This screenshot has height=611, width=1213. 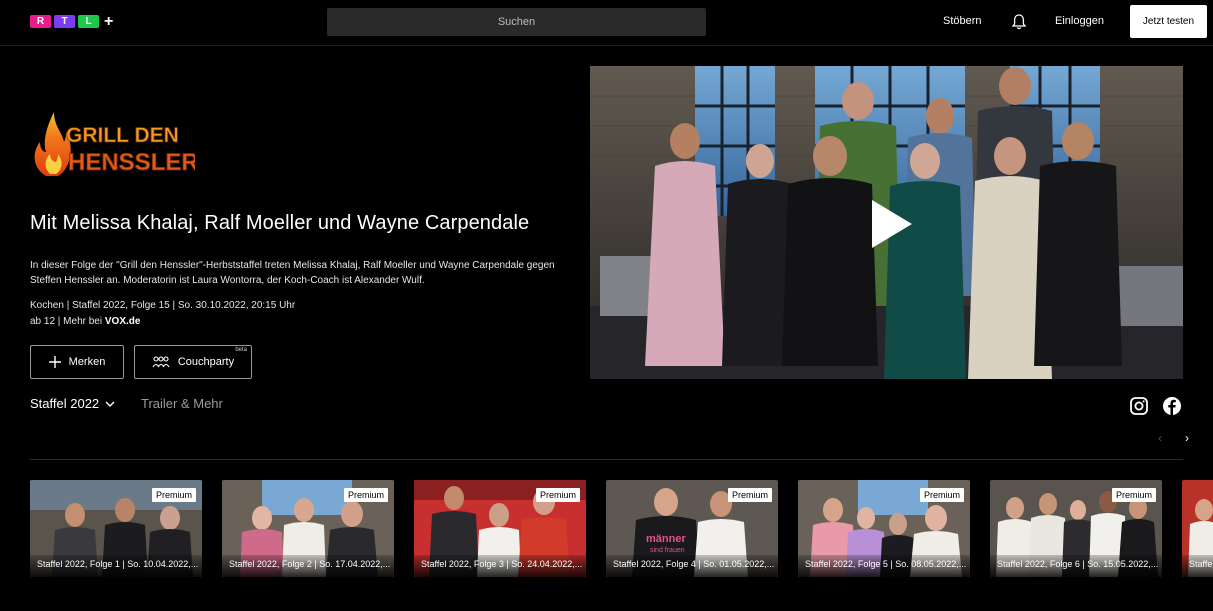 What do you see at coordinates (1172, 406) in the screenshot?
I see `facebook-icon` at bounding box center [1172, 406].